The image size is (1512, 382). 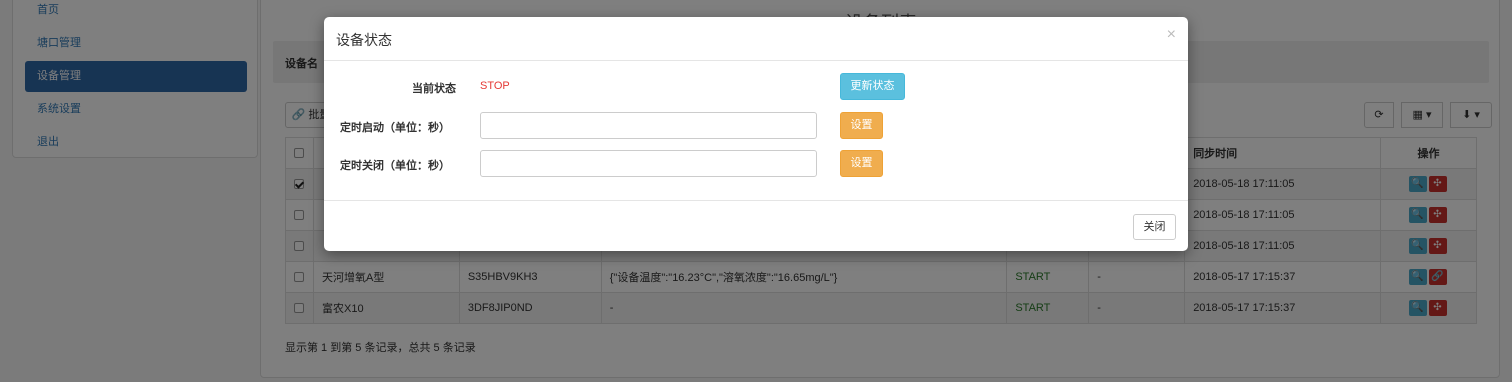 I want to click on close-button: 关闭, so click(x=1154, y=227).